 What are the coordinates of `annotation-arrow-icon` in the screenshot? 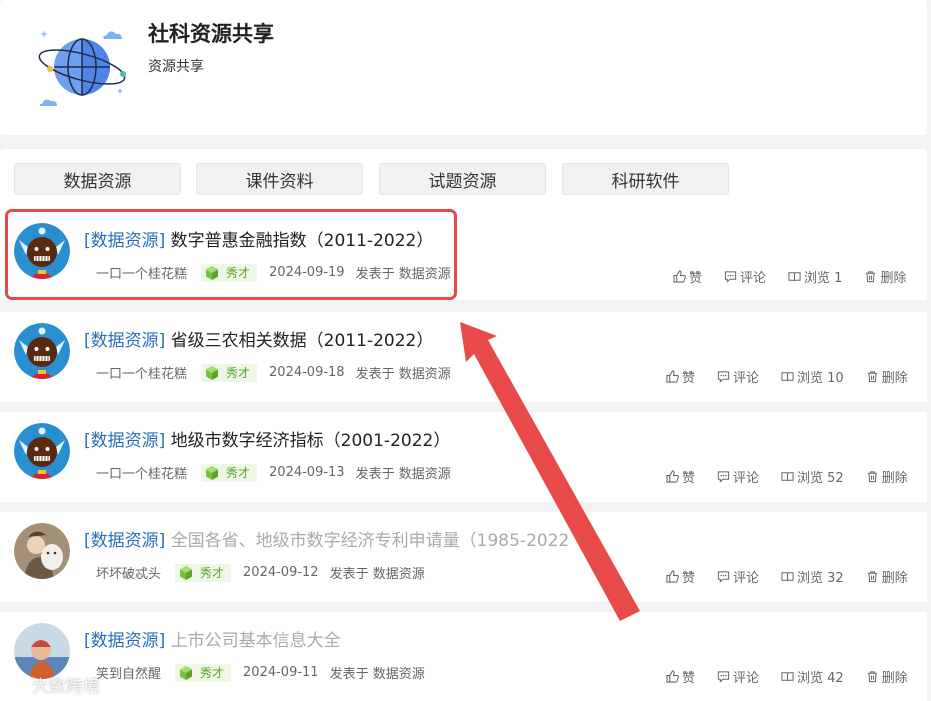 It's located at (550, 471).